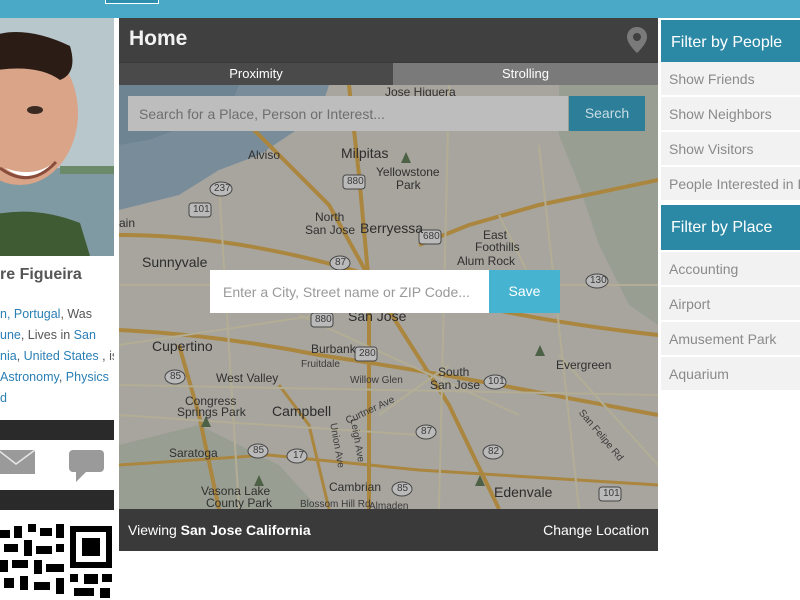  I want to click on top-bar, so click(400, 9).